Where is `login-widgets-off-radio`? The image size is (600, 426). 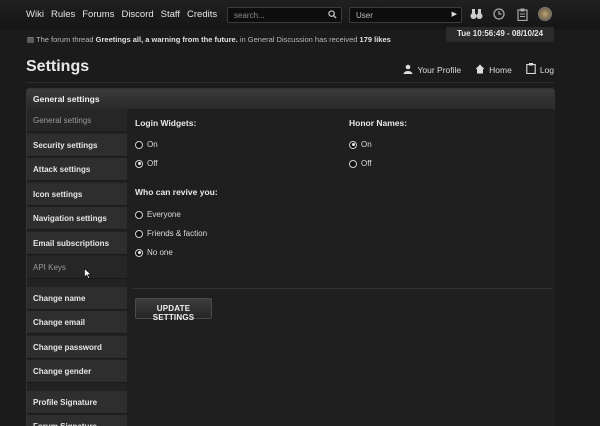 login-widgets-off-radio is located at coordinates (139, 163).